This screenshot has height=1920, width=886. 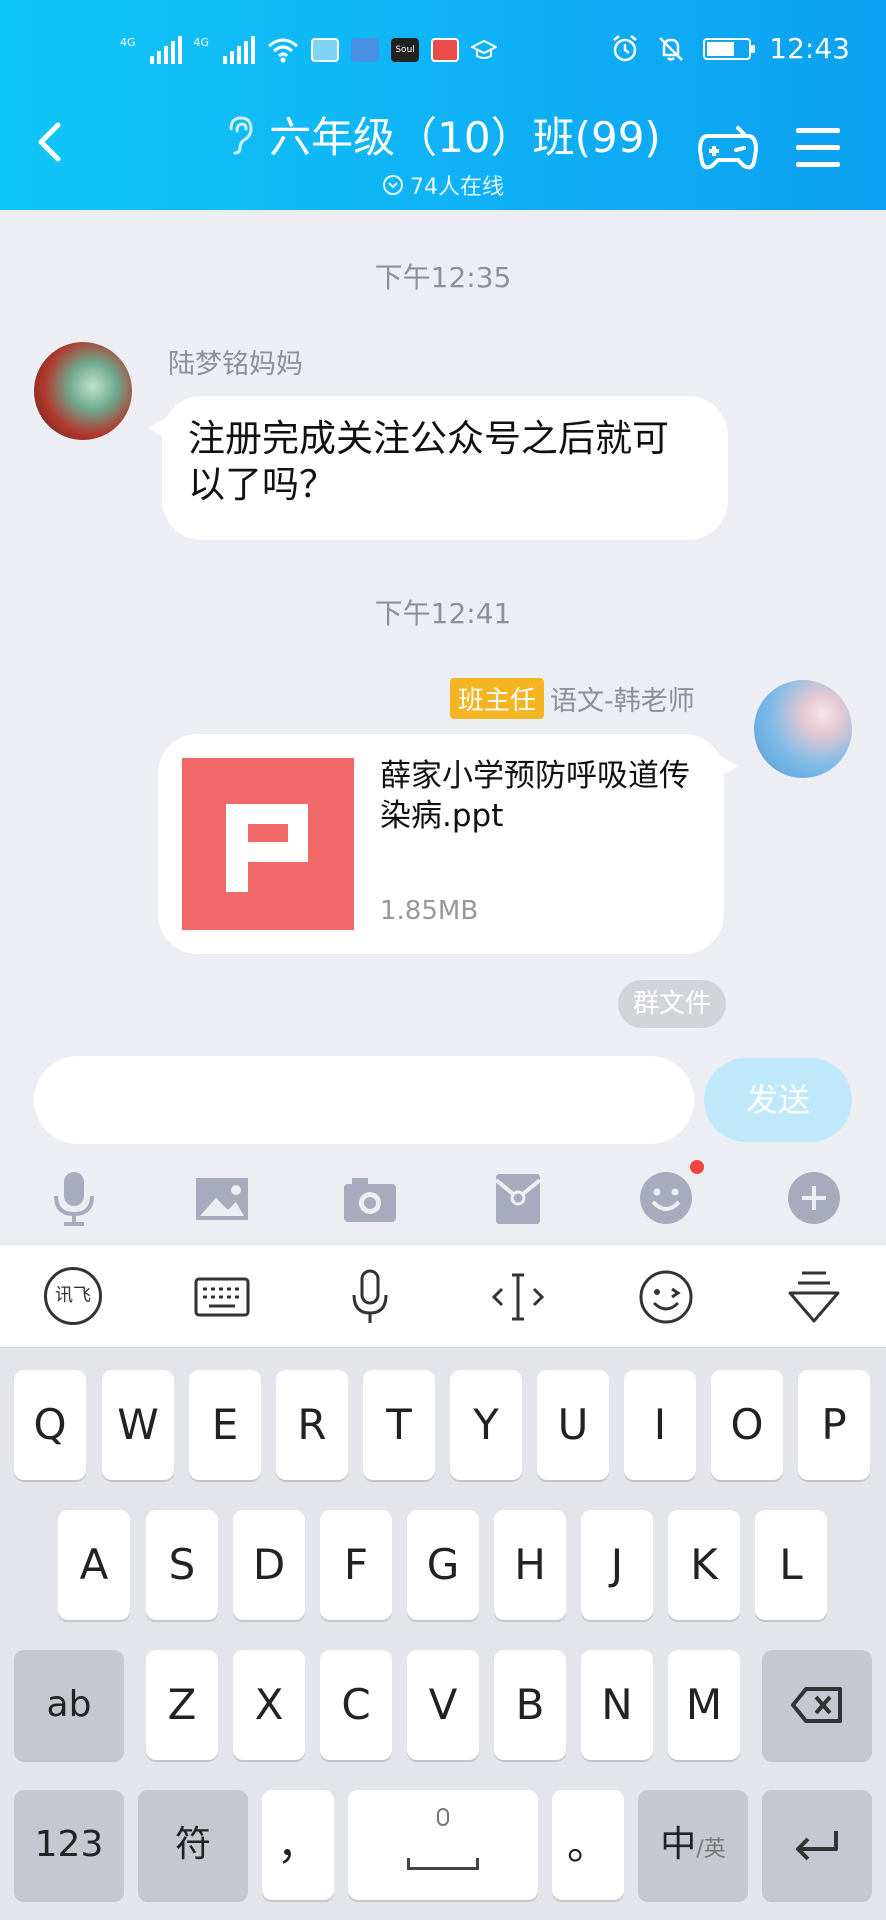 I want to click on cursor-move-icon, so click(x=518, y=1297).